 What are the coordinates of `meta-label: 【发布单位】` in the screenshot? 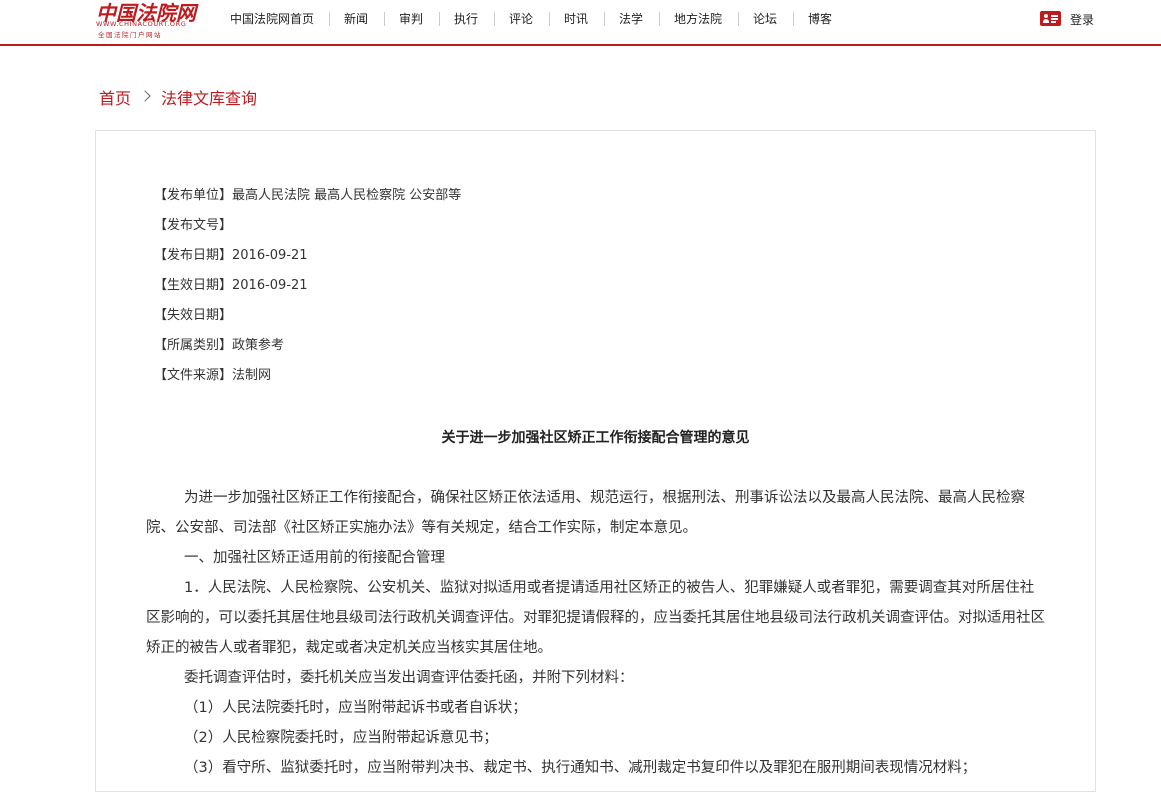 It's located at (193, 195).